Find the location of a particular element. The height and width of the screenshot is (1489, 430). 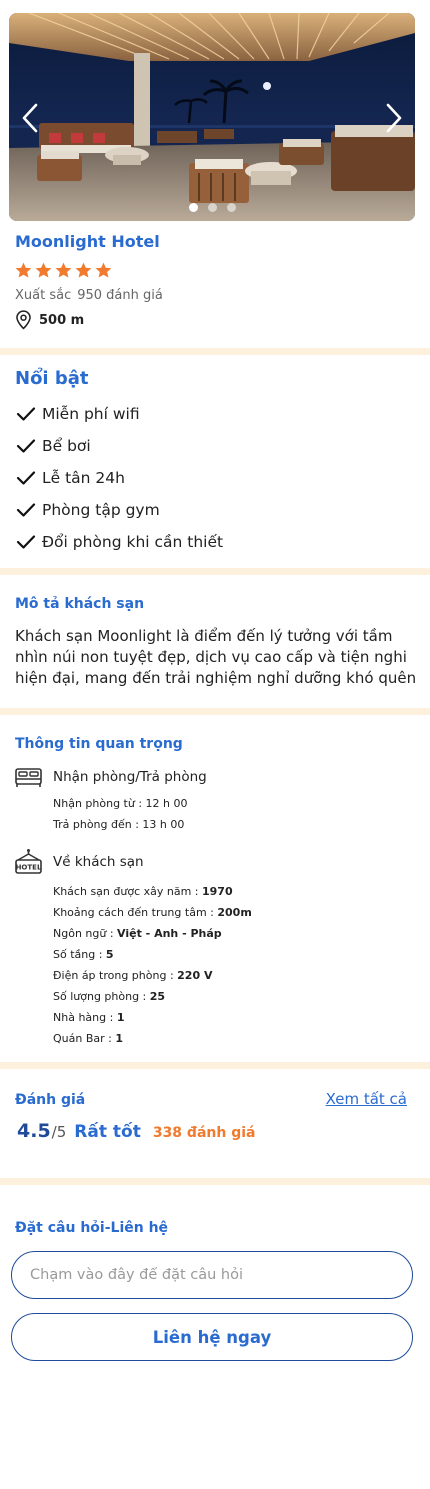

about-line: Khách sạn được xây năm : 1970 is located at coordinates (143, 891).